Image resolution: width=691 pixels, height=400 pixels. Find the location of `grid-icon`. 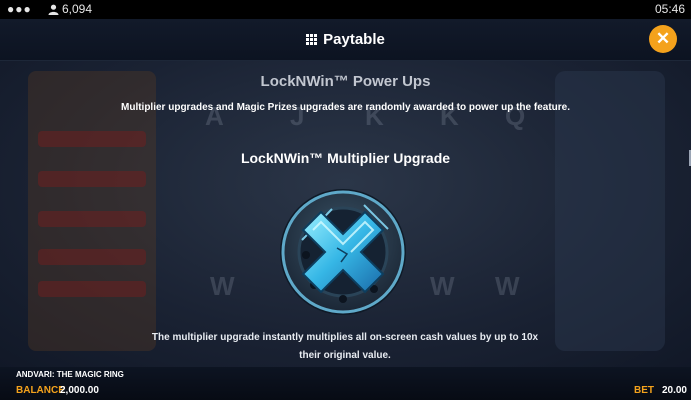

grid-icon is located at coordinates (312, 39).